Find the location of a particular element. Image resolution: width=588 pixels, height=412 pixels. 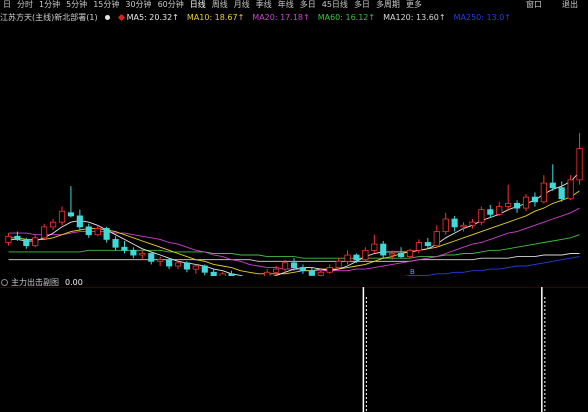

window-controls: 窗口 退出 is located at coordinates (552, 5).